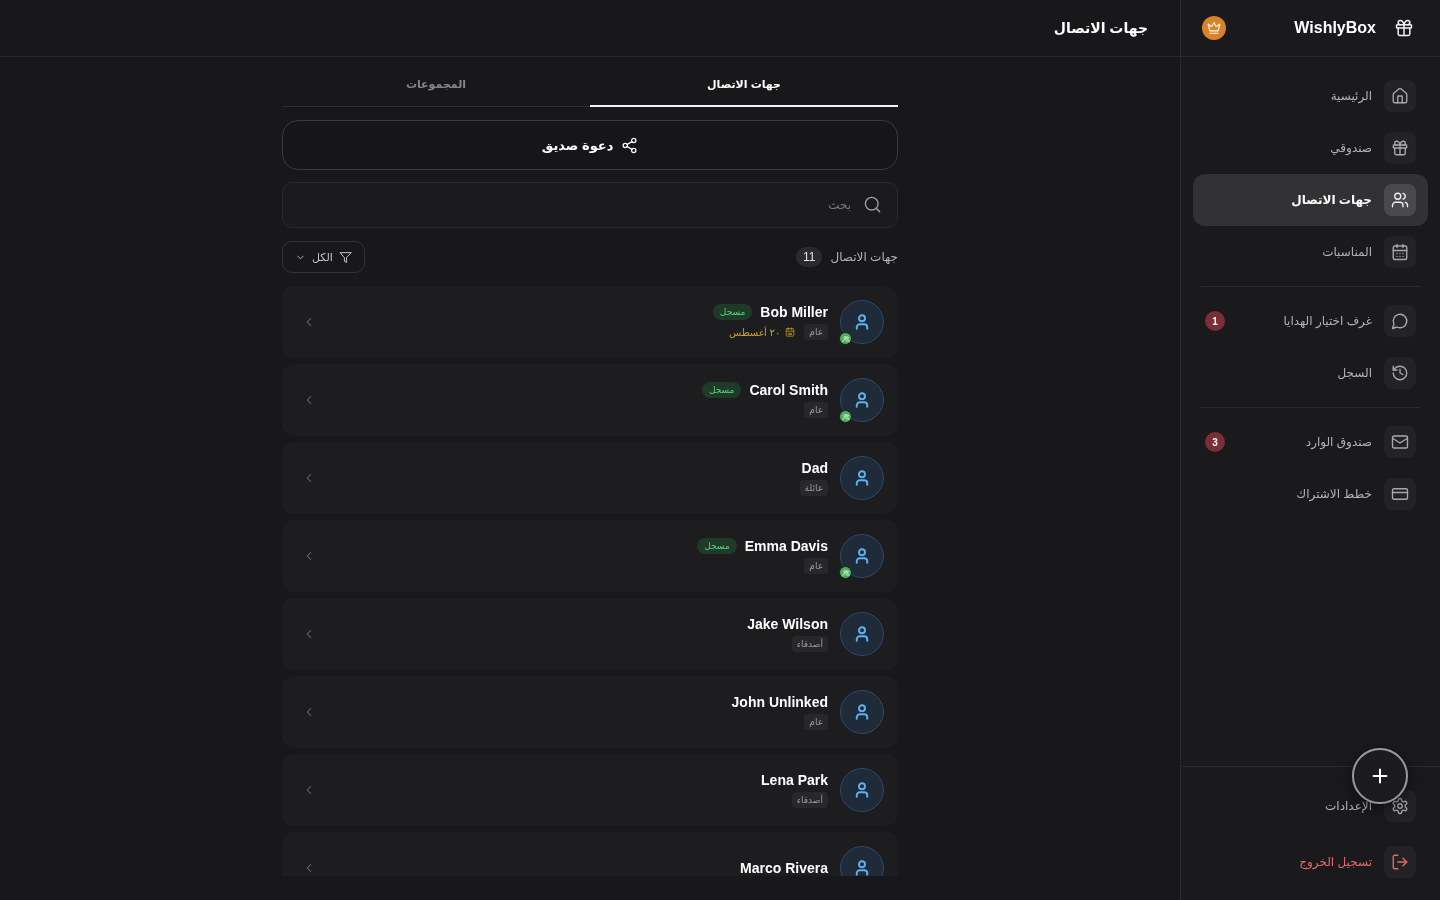 Image resolution: width=1440 pixels, height=900 pixels. Describe the element at coordinates (784, 868) in the screenshot. I see `contact-name: Marco Rivera` at that location.